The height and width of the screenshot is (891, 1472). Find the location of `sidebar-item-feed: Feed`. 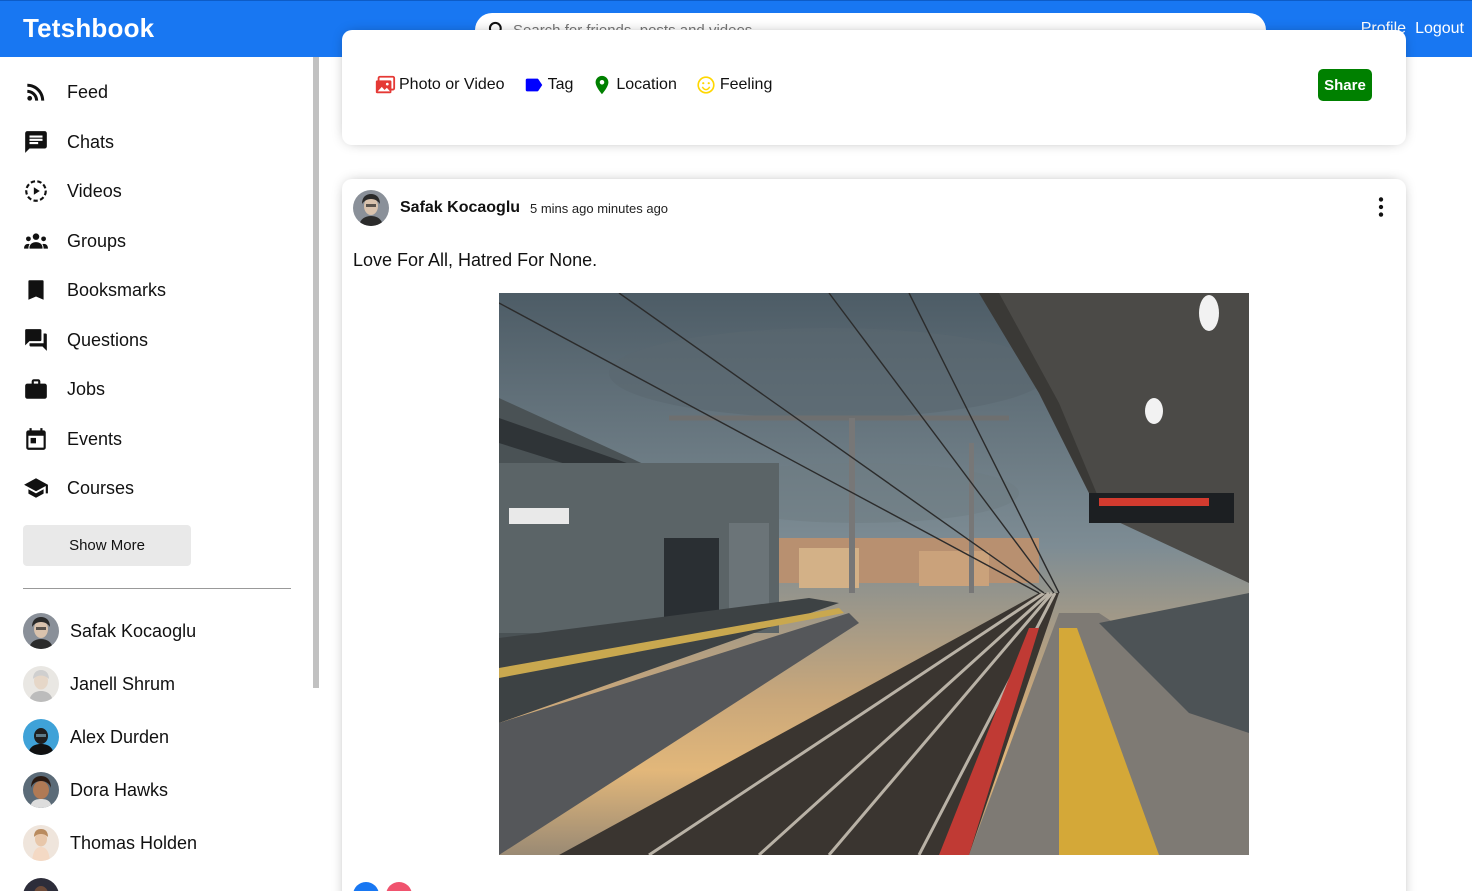

sidebar-item-feed: Feed is located at coordinates (65, 92).